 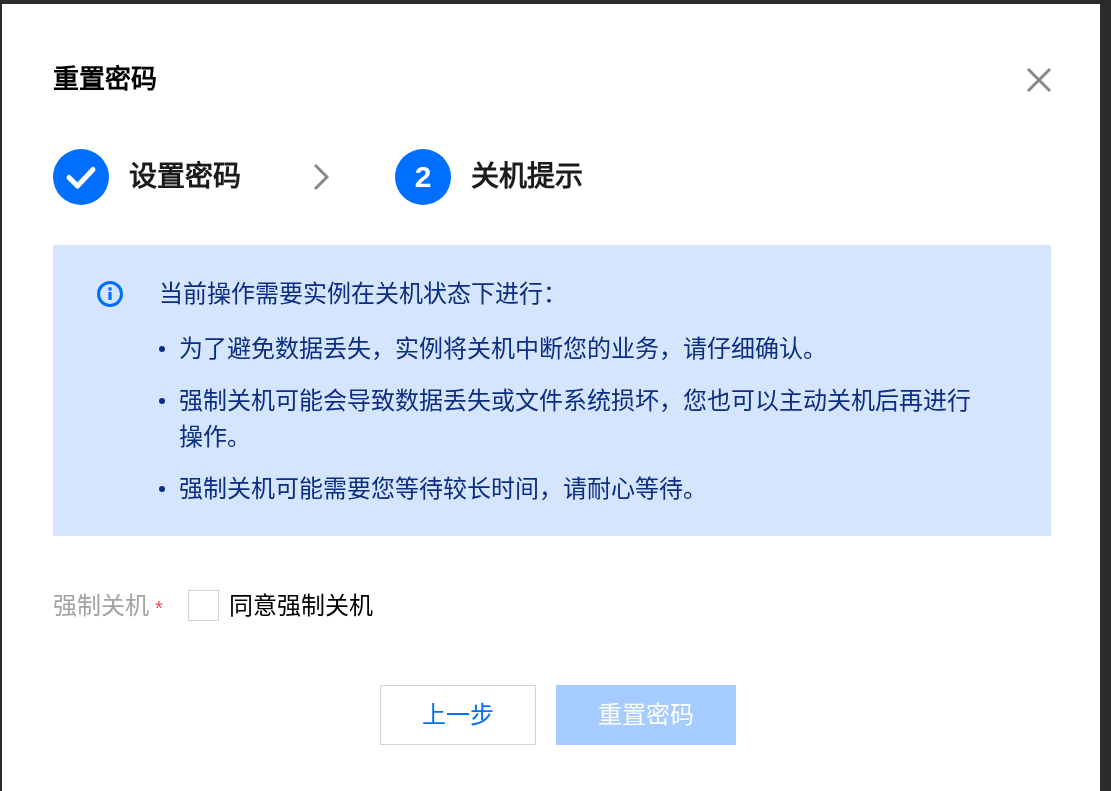 I want to click on checkbox, so click(x=203, y=605).